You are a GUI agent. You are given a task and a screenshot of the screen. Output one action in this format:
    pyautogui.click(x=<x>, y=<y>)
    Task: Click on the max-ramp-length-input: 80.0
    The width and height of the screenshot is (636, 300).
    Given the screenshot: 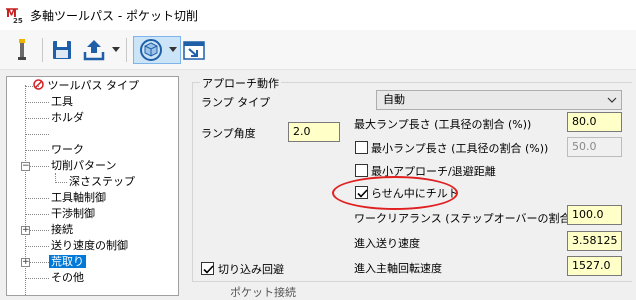 What is the action you would take?
    pyautogui.click(x=594, y=122)
    